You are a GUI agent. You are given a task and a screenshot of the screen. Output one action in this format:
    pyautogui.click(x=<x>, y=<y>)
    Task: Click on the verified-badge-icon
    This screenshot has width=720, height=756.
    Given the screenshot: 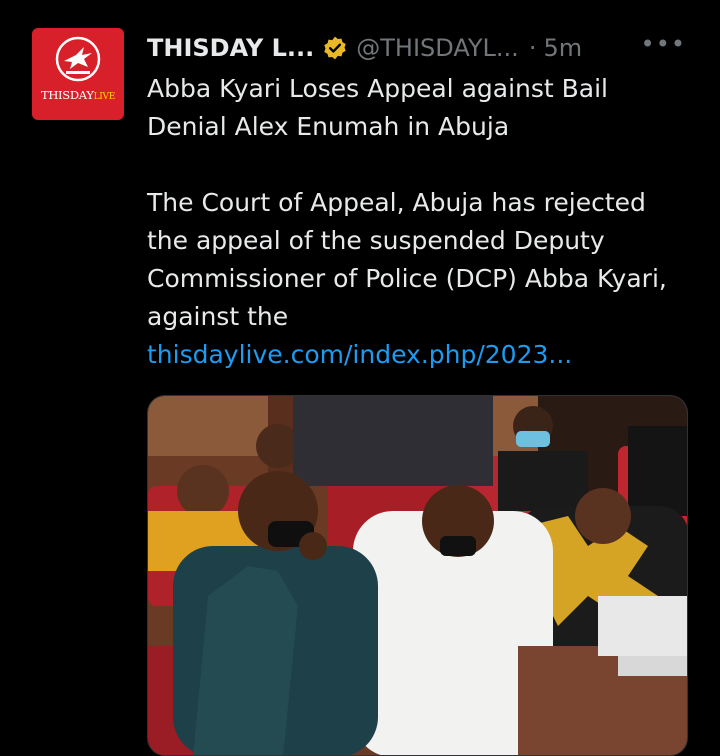 What is the action you would take?
    pyautogui.click(x=335, y=48)
    